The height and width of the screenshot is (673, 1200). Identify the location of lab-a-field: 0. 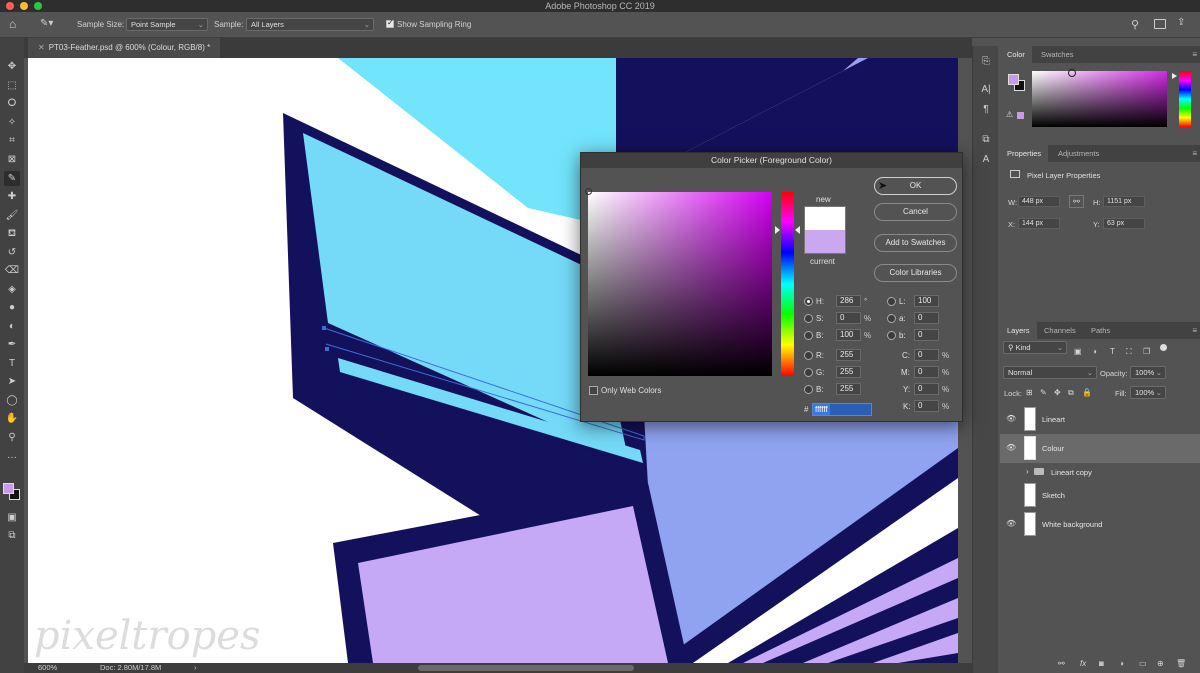
(926, 318).